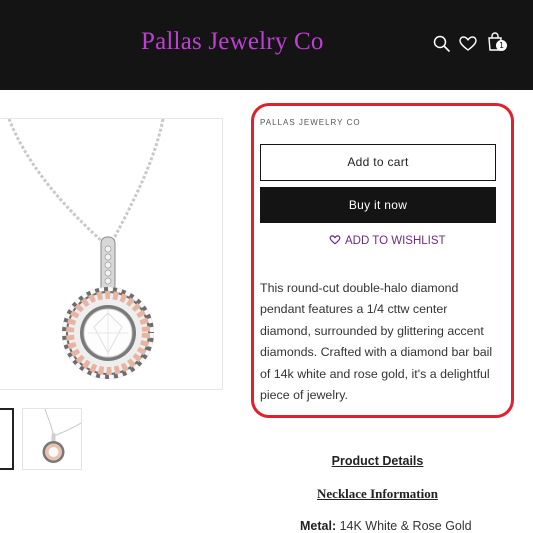  Describe the element at coordinates (404, 526) in the screenshot. I see `metal-value: 14K White & Rose Gold` at that location.